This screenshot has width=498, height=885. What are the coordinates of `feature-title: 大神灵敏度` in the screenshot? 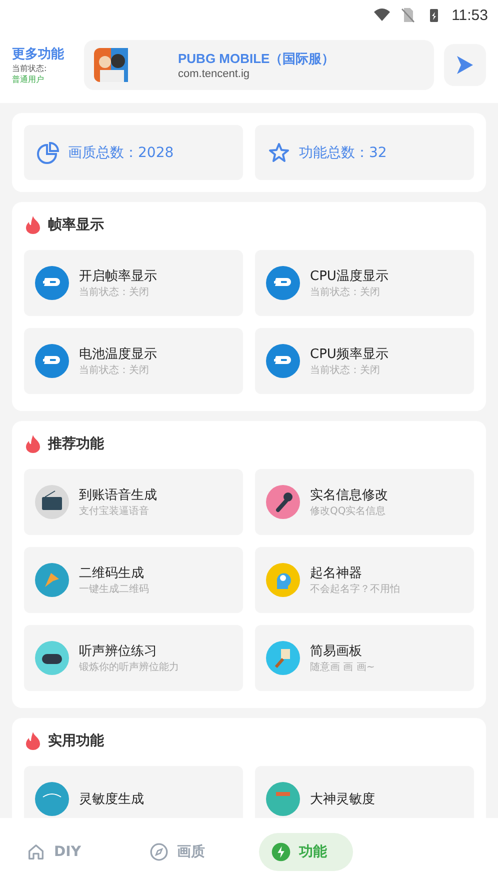 It's located at (342, 799).